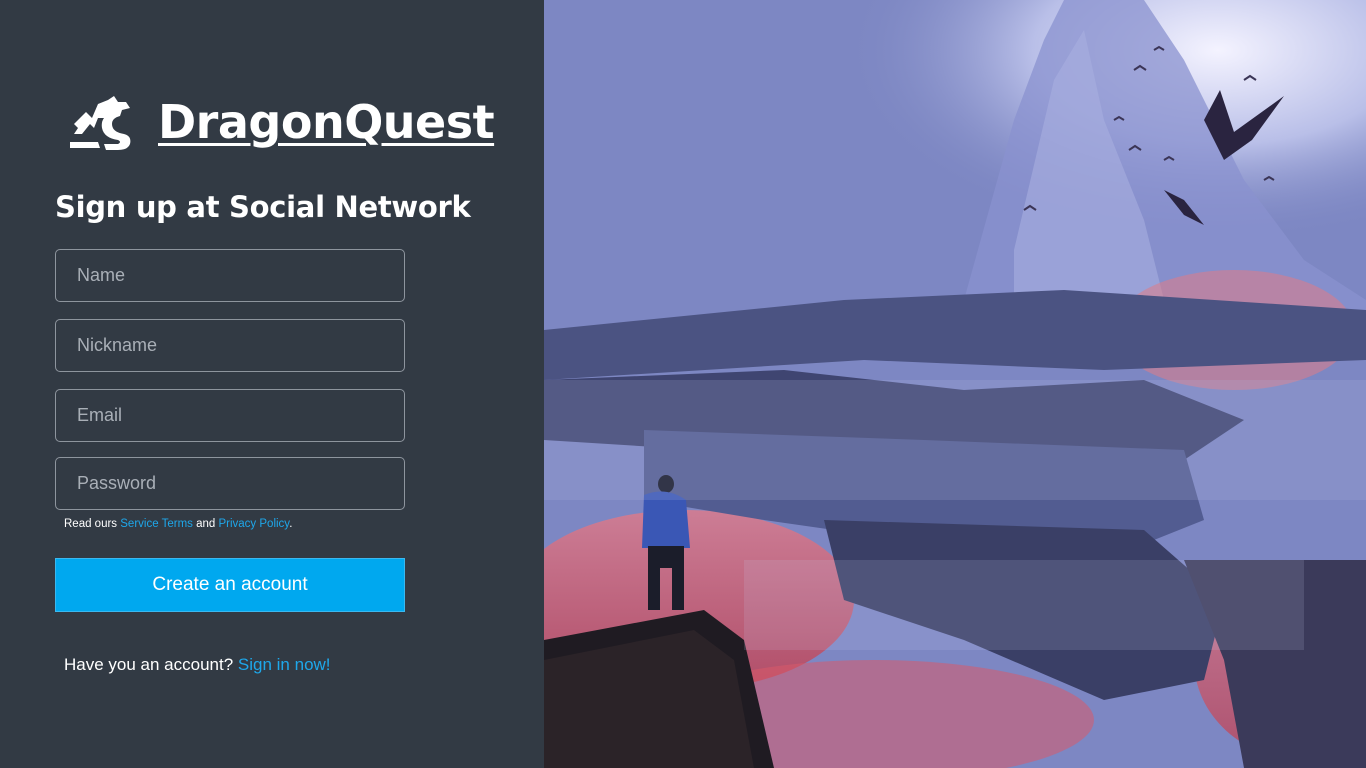 The image size is (1366, 768). I want to click on name-field, so click(230, 275).